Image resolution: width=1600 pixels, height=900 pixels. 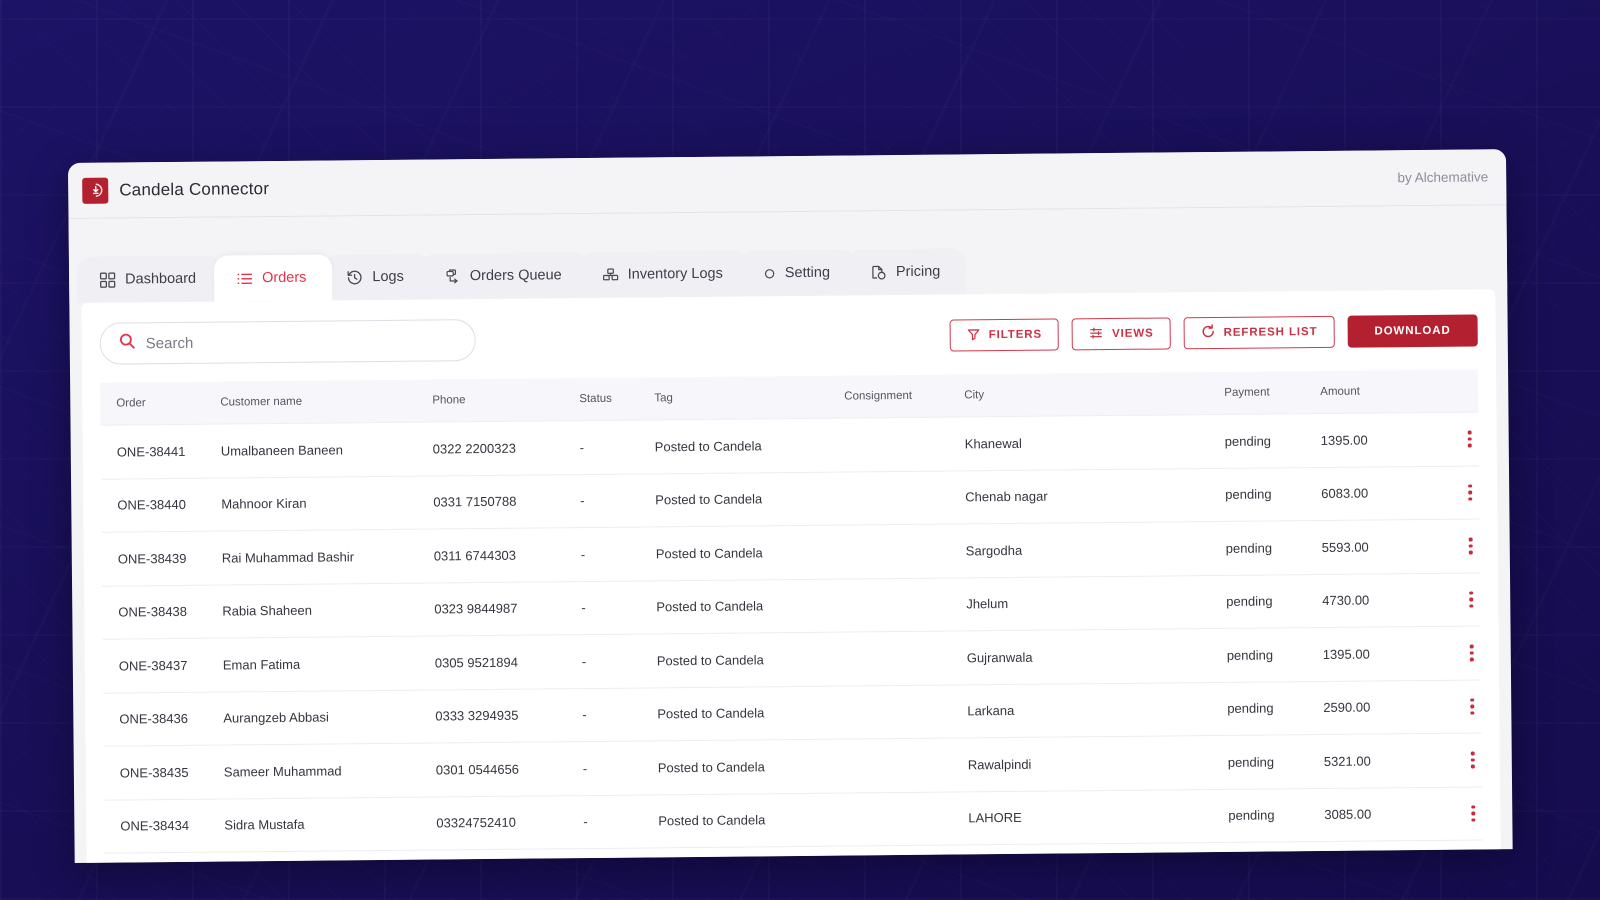 I want to click on tab-logs: Logs, so click(x=377, y=277).